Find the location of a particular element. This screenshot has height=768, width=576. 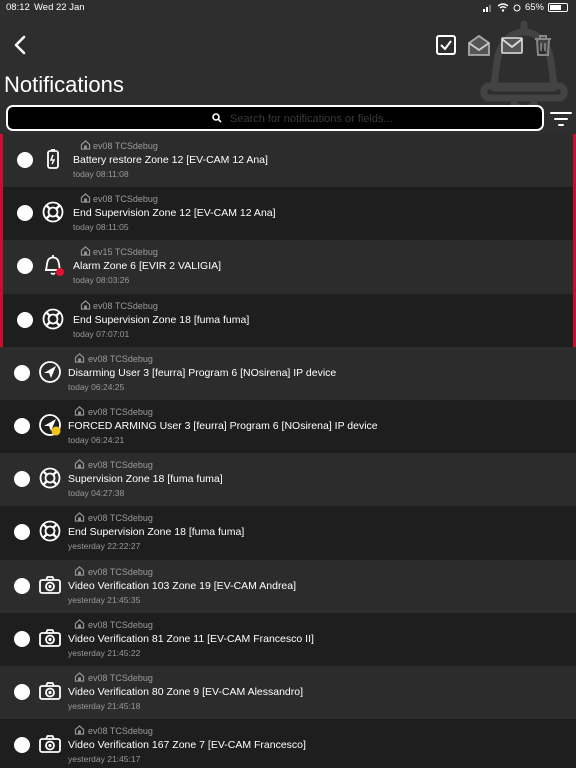

notification-time: today 08:03:26 is located at coordinates (101, 280).